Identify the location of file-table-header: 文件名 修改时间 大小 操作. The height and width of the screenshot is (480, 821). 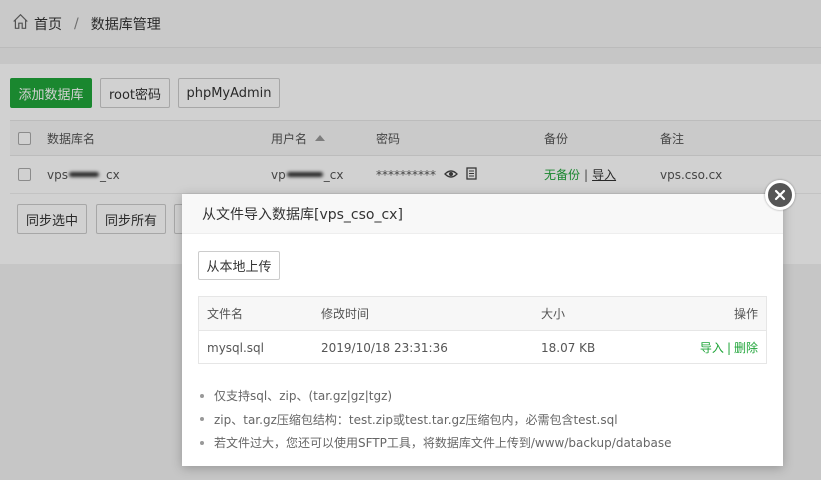
(482, 314).